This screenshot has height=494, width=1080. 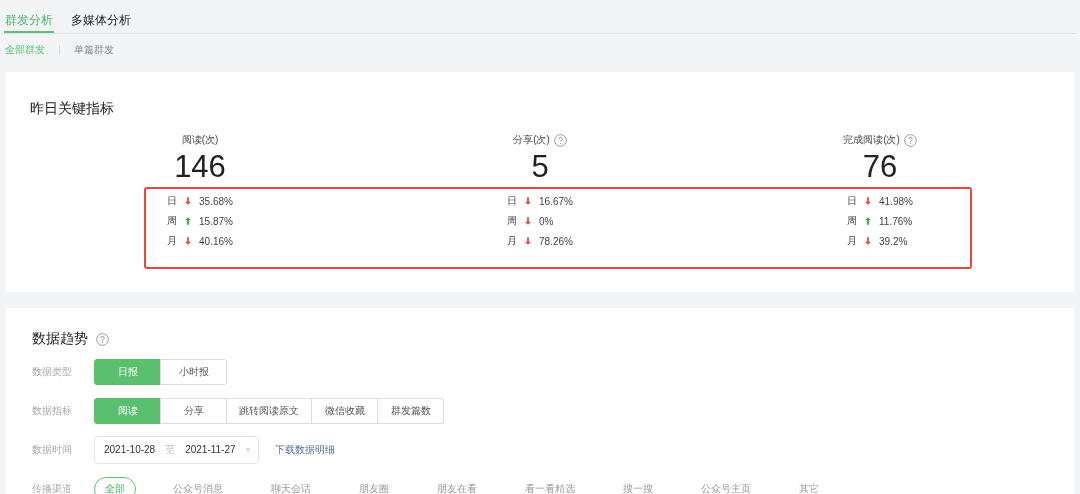 What do you see at coordinates (809, 485) in the screenshot?
I see `channel-chip: 其它` at bounding box center [809, 485].